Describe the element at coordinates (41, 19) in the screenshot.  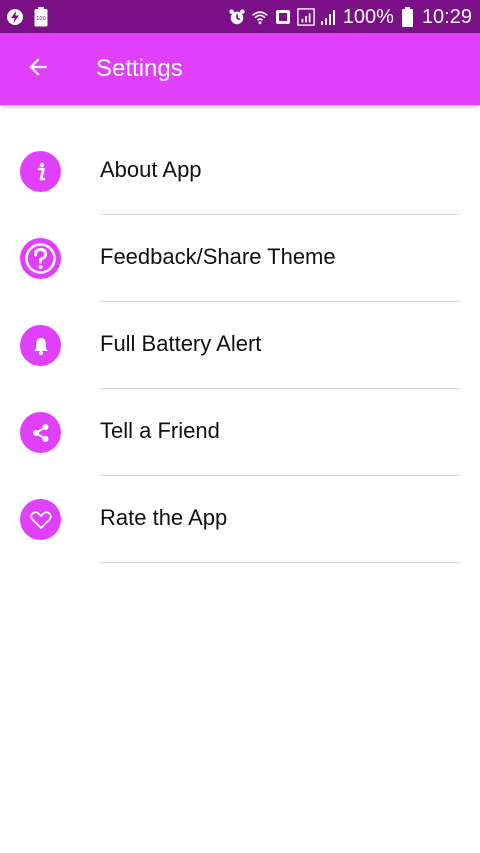
I see `battery-badge-text: 100` at that location.